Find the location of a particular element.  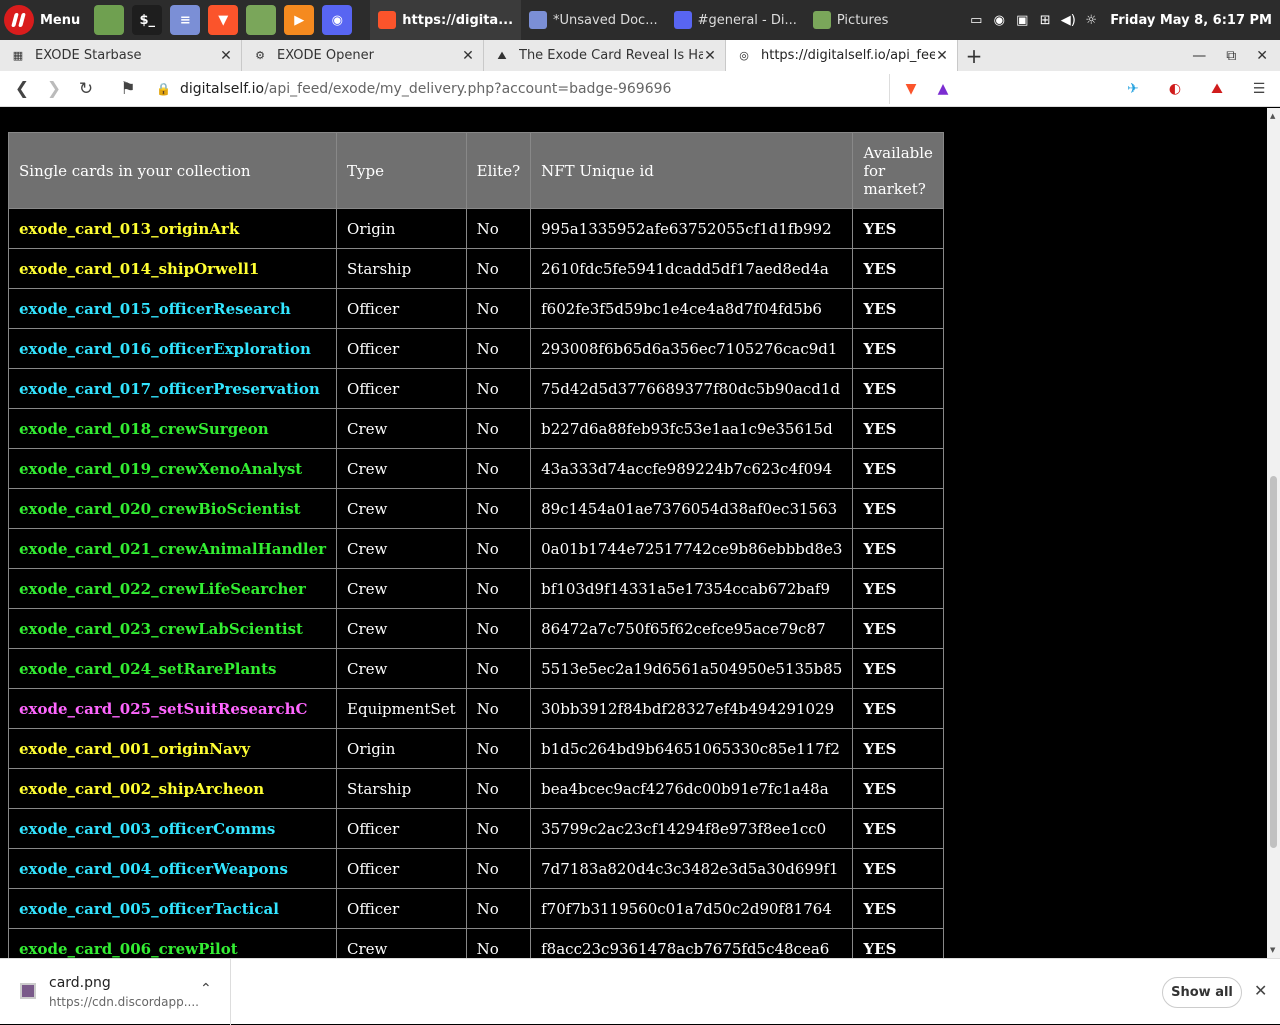

extension-icon: ✈ is located at coordinates (1133, 89).